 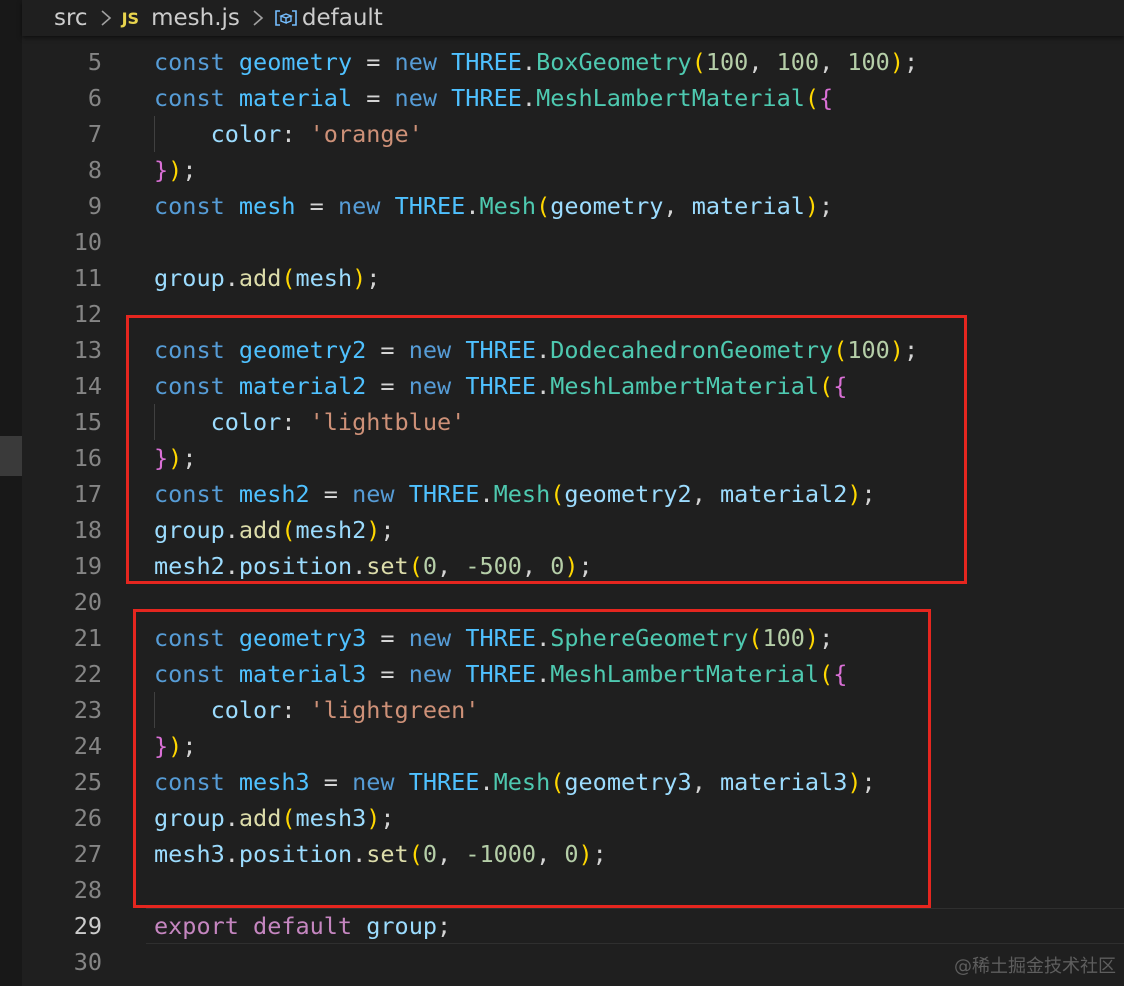 I want to click on breadcrumb: src JS mesh.js default, so click(x=573, y=18).